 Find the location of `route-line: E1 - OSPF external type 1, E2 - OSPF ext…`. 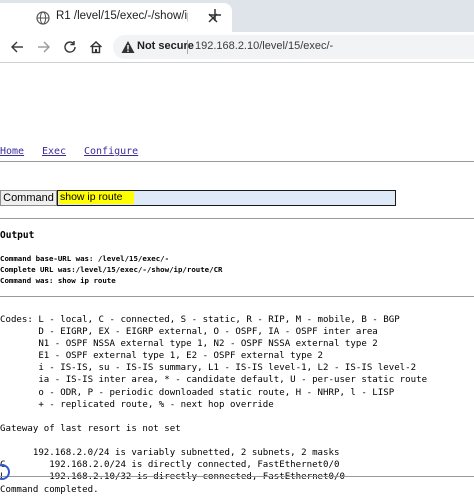

route-line: E1 - OSPF external type 1, E2 - OSPF ext… is located at coordinates (162, 356).